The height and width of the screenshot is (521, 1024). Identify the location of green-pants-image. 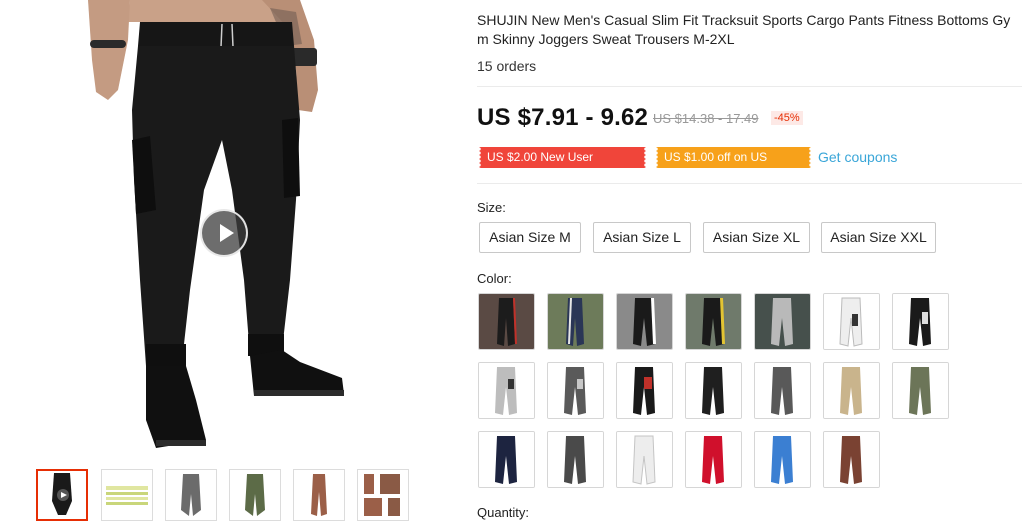
(255, 495).